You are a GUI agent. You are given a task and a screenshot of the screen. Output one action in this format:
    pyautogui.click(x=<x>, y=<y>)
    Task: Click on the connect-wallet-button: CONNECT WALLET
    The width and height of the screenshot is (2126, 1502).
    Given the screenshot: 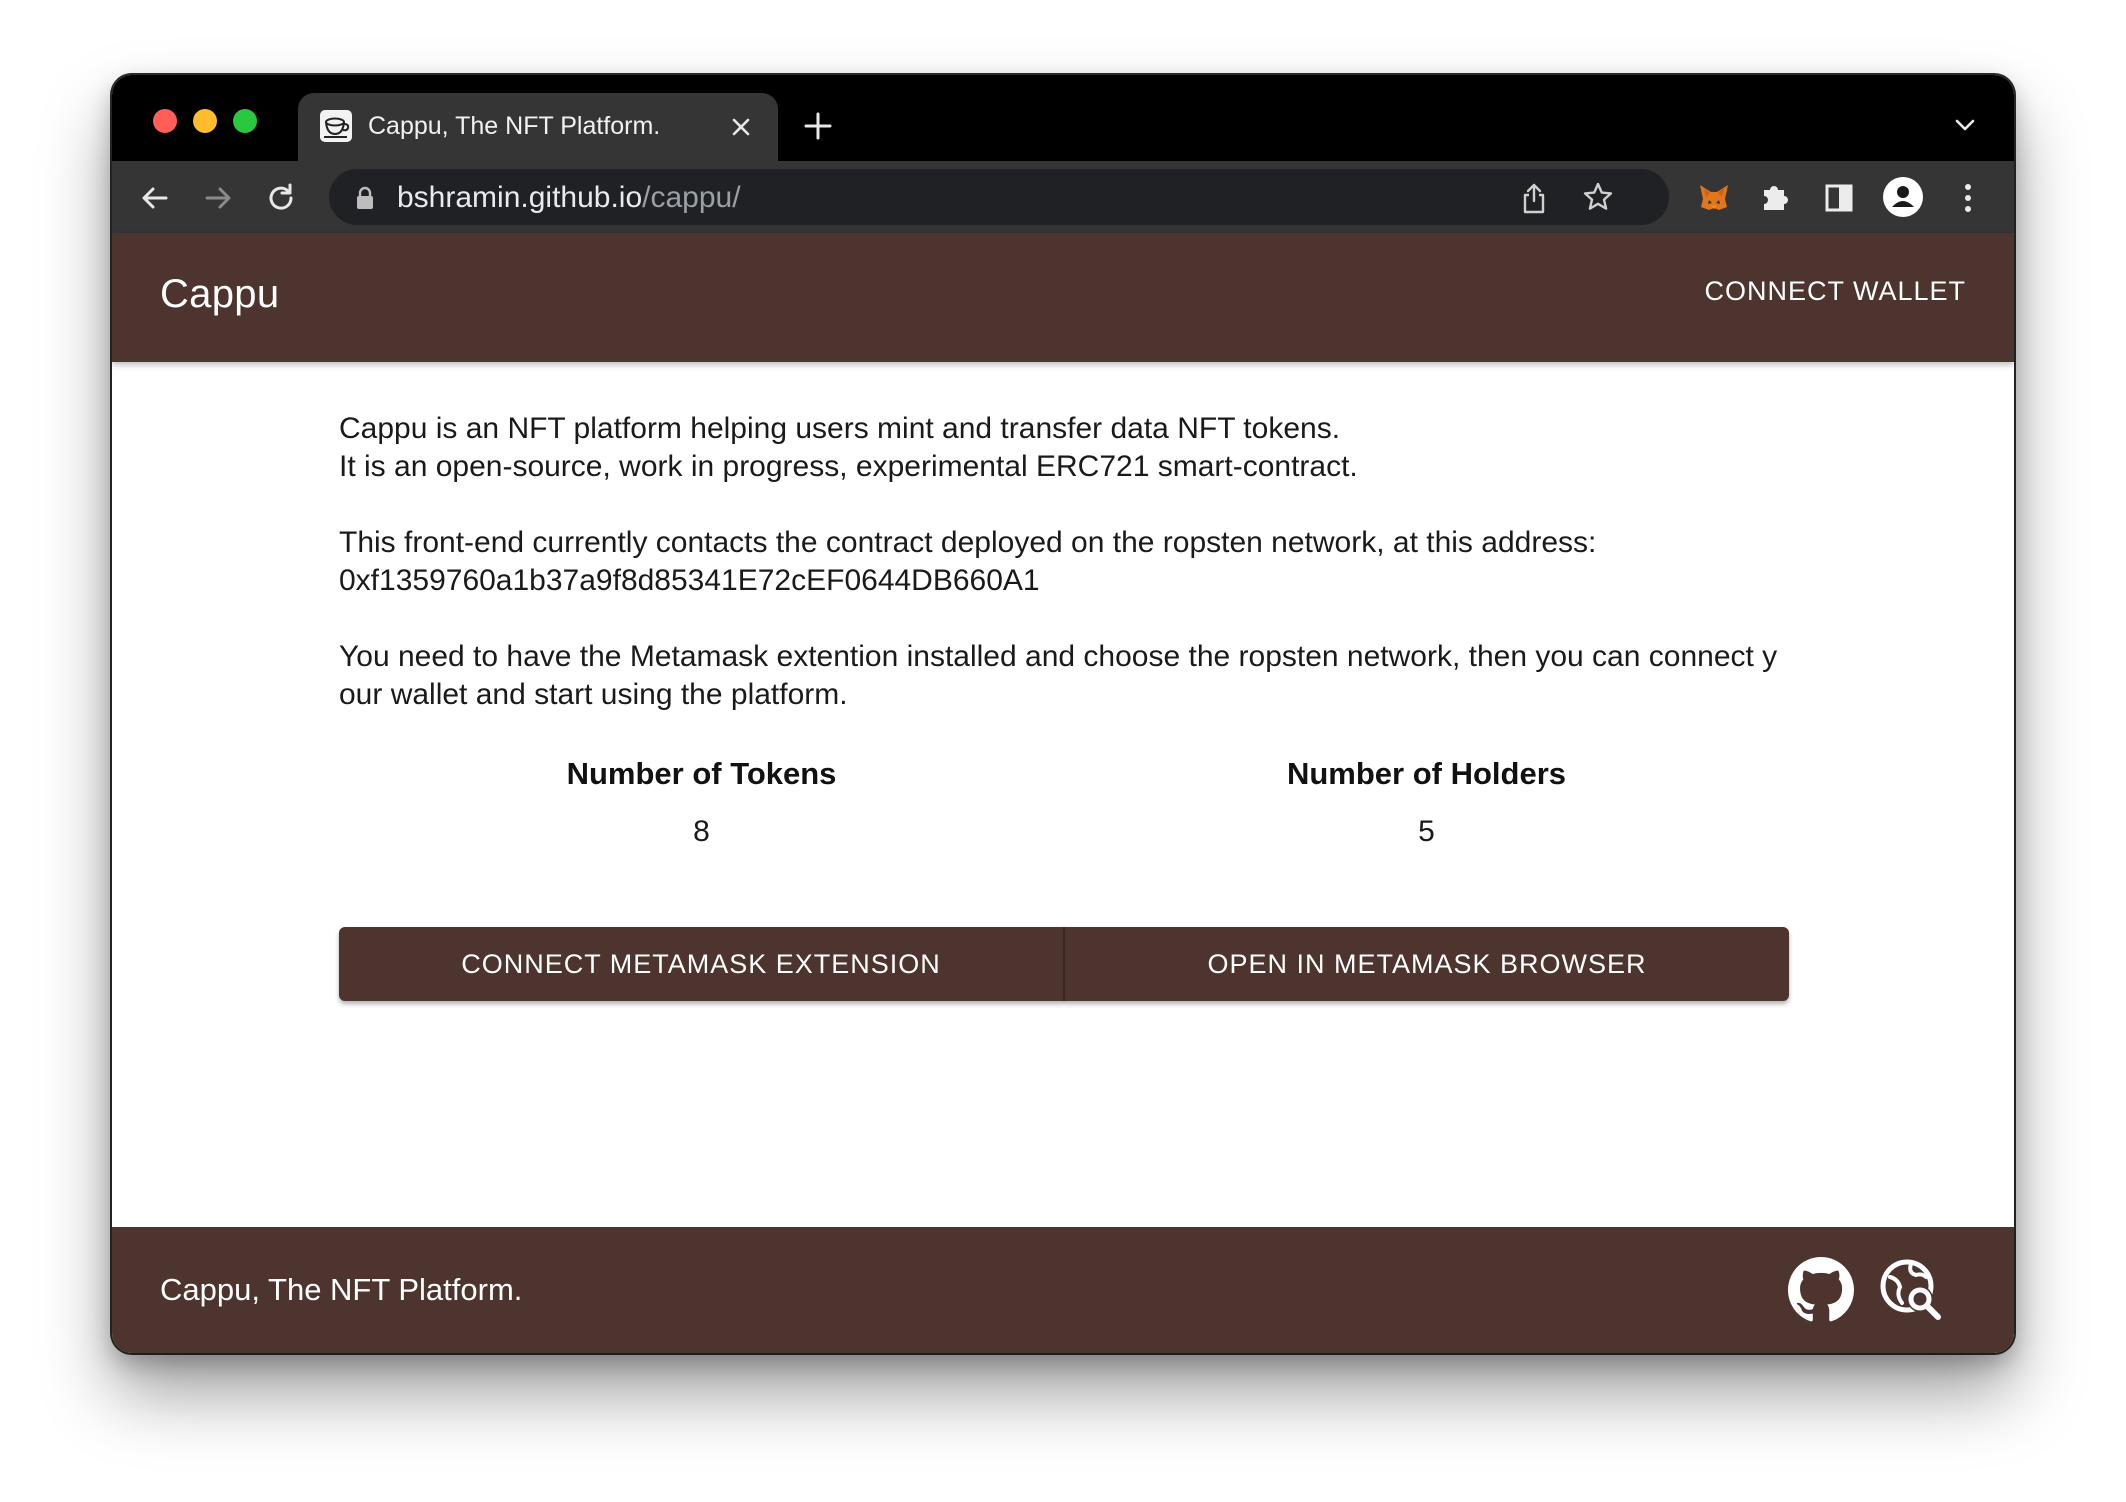 What is the action you would take?
    pyautogui.click(x=1835, y=291)
    